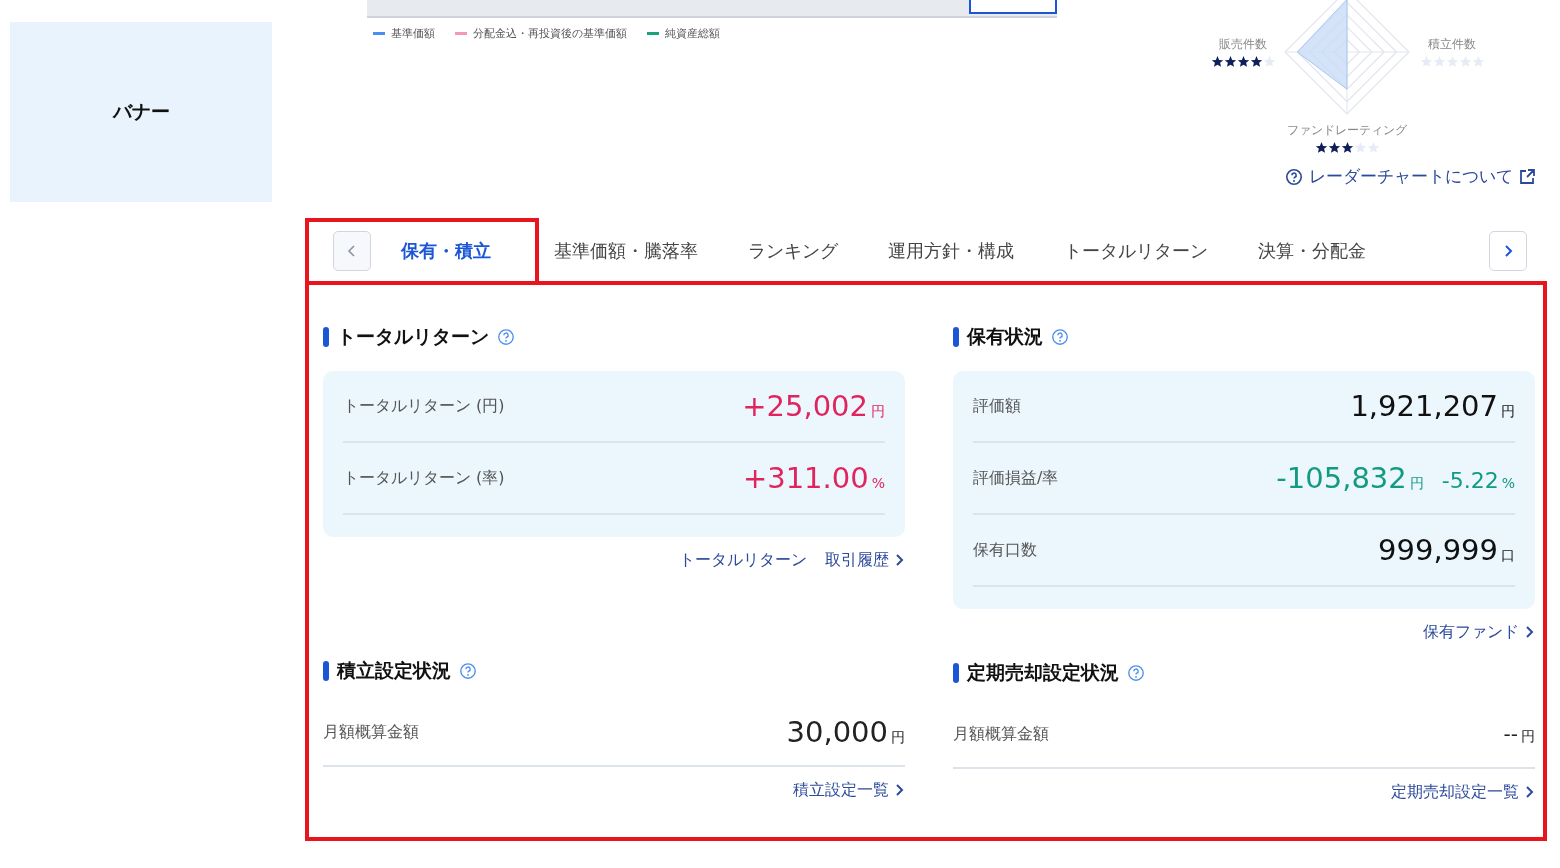  What do you see at coordinates (1016, 478) in the screenshot?
I see `row-label: 評価損益/率` at bounding box center [1016, 478].